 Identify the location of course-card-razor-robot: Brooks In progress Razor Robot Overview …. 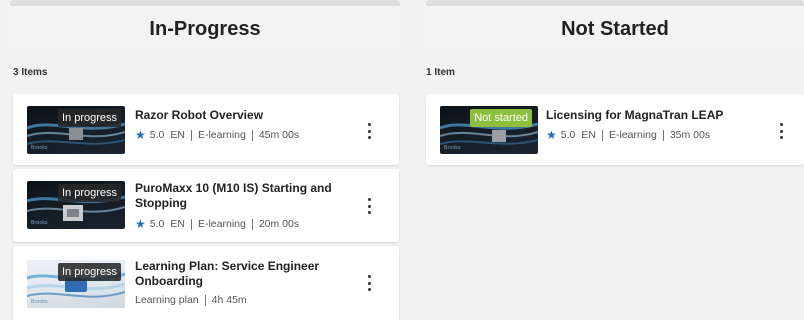
(206, 129).